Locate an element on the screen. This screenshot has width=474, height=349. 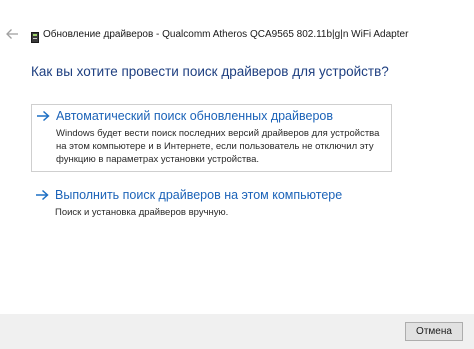
manual-search-description: Поиск и установка драйверов вручную. is located at coordinates (142, 212).